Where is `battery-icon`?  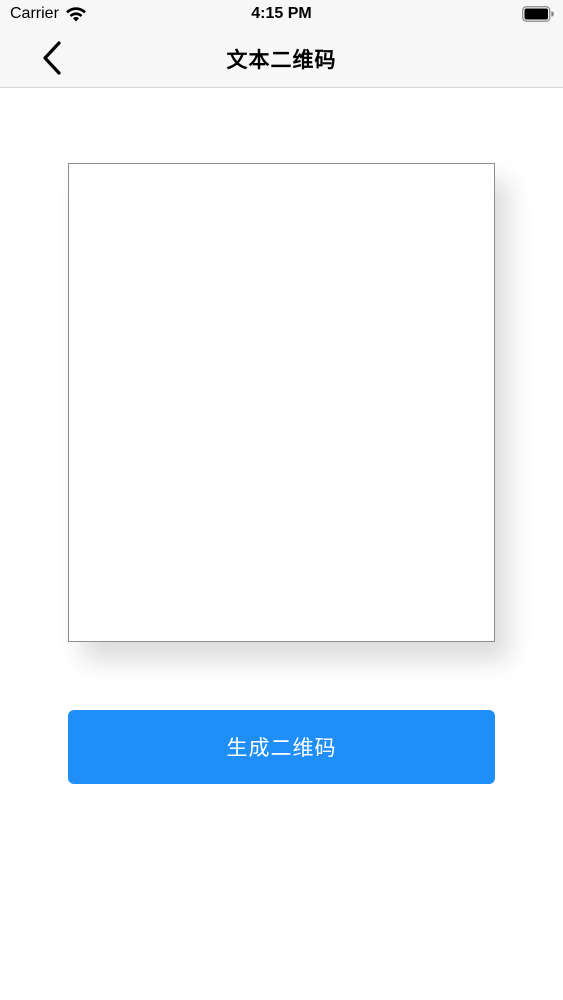 battery-icon is located at coordinates (538, 14).